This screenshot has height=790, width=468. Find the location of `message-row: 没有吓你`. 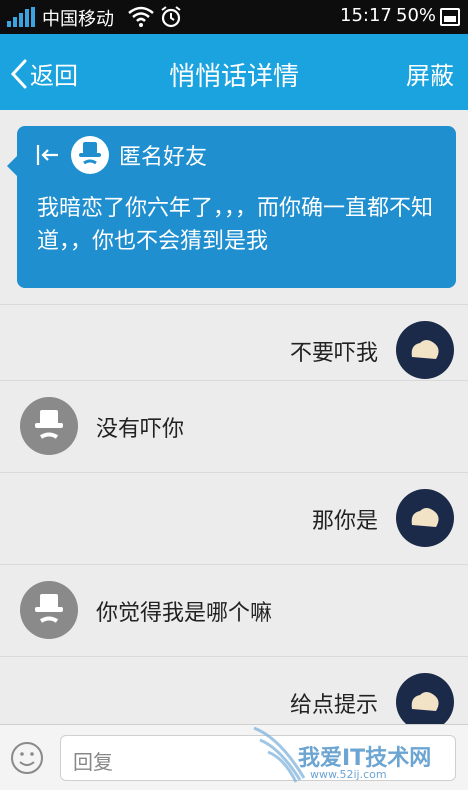

message-row: 没有吓你 is located at coordinates (234, 426).